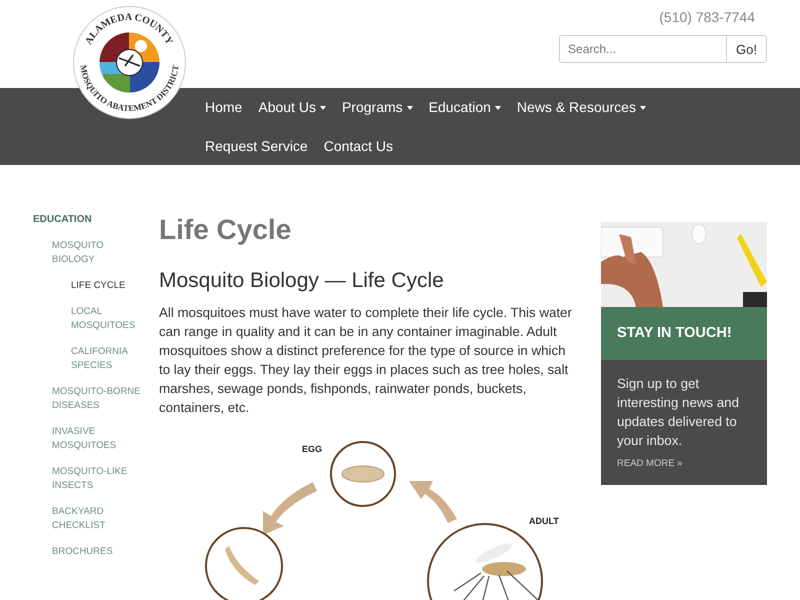 Image resolution: width=800 pixels, height=600 pixels. What do you see at coordinates (684, 333) in the screenshot?
I see `card-heading: STAY IN TOUCH!` at bounding box center [684, 333].